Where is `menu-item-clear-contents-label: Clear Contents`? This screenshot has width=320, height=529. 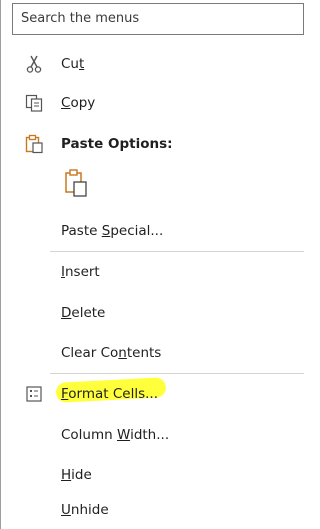 menu-item-clear-contents-label: Clear Contents is located at coordinates (111, 353).